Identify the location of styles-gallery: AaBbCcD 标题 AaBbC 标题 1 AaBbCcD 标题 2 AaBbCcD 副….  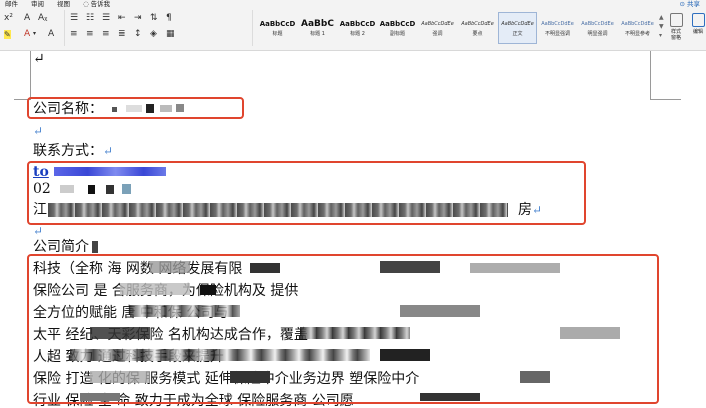
(460, 28).